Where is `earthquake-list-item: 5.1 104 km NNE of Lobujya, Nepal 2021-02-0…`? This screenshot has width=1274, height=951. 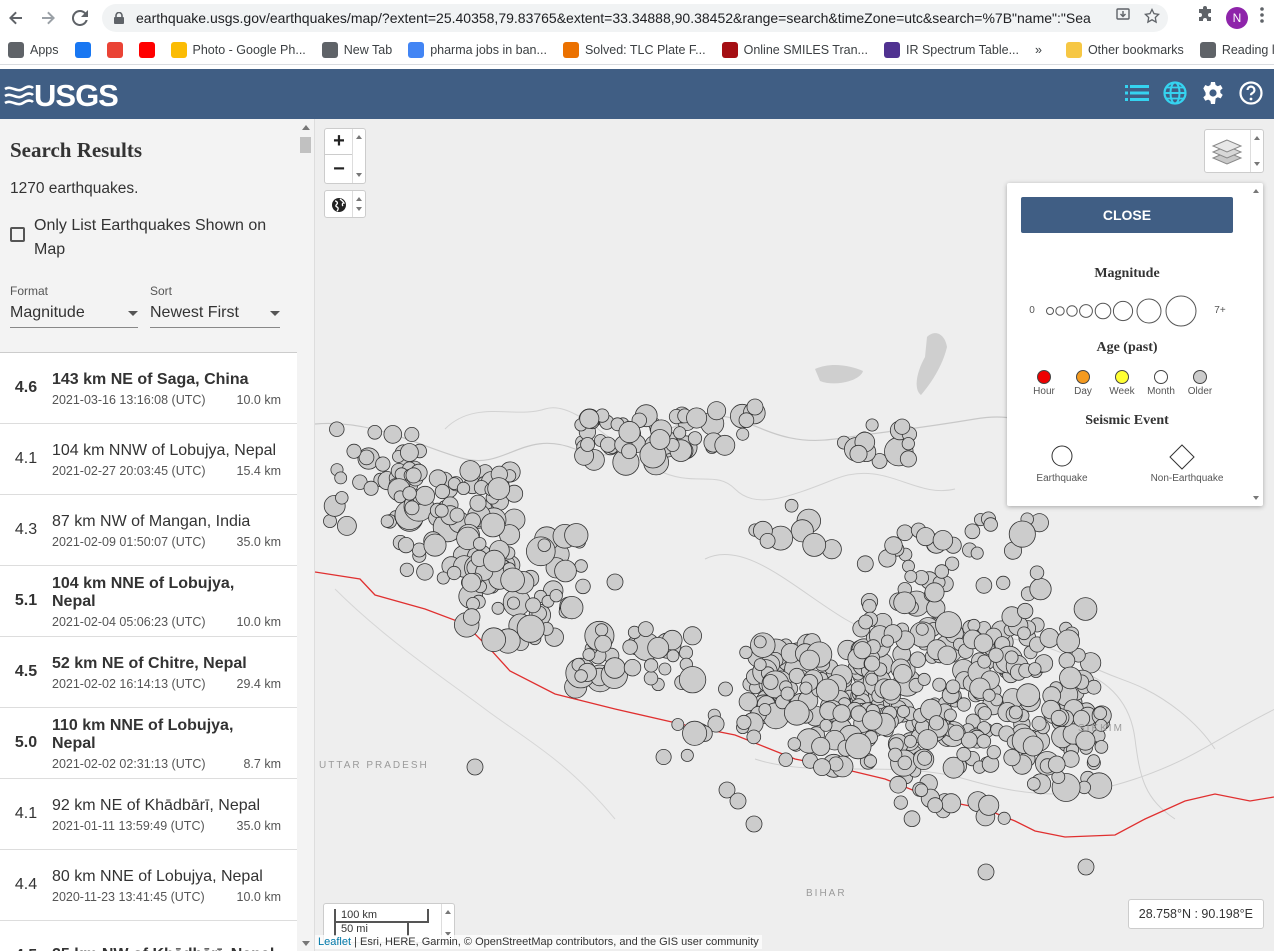 earthquake-list-item: 5.1 104 km NNE of Lobujya, Nepal 2021-02-0… is located at coordinates (148, 601).